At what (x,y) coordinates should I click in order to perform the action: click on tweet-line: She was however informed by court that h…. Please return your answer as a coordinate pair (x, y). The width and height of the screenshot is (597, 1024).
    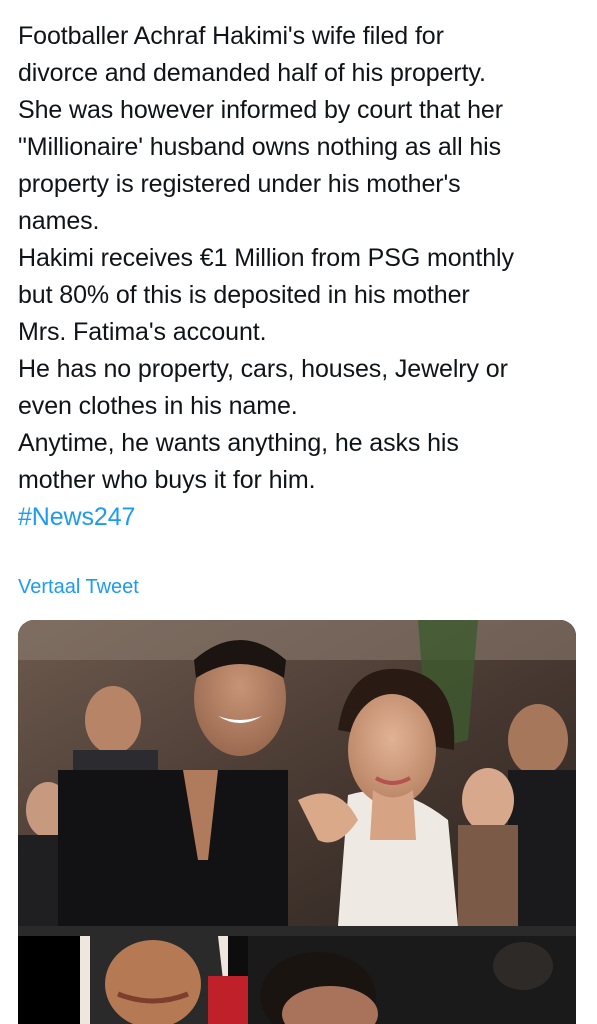
    Looking at the image, I should click on (260, 110).